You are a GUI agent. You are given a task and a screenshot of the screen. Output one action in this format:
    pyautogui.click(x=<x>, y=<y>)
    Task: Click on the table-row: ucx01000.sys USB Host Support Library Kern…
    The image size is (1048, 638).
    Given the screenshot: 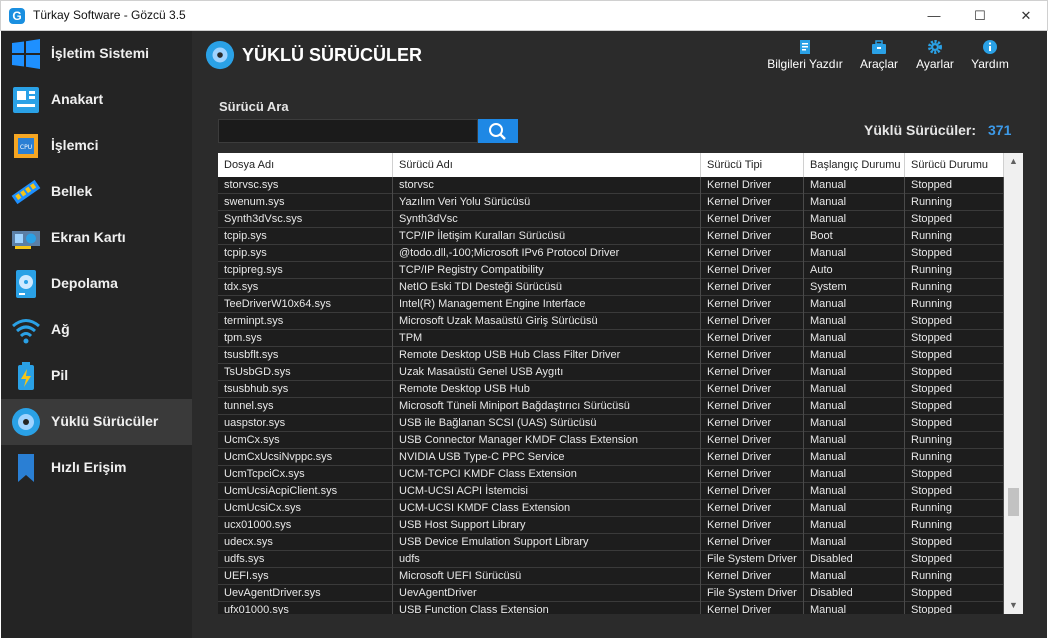 What is the action you would take?
    pyautogui.click(x=611, y=525)
    